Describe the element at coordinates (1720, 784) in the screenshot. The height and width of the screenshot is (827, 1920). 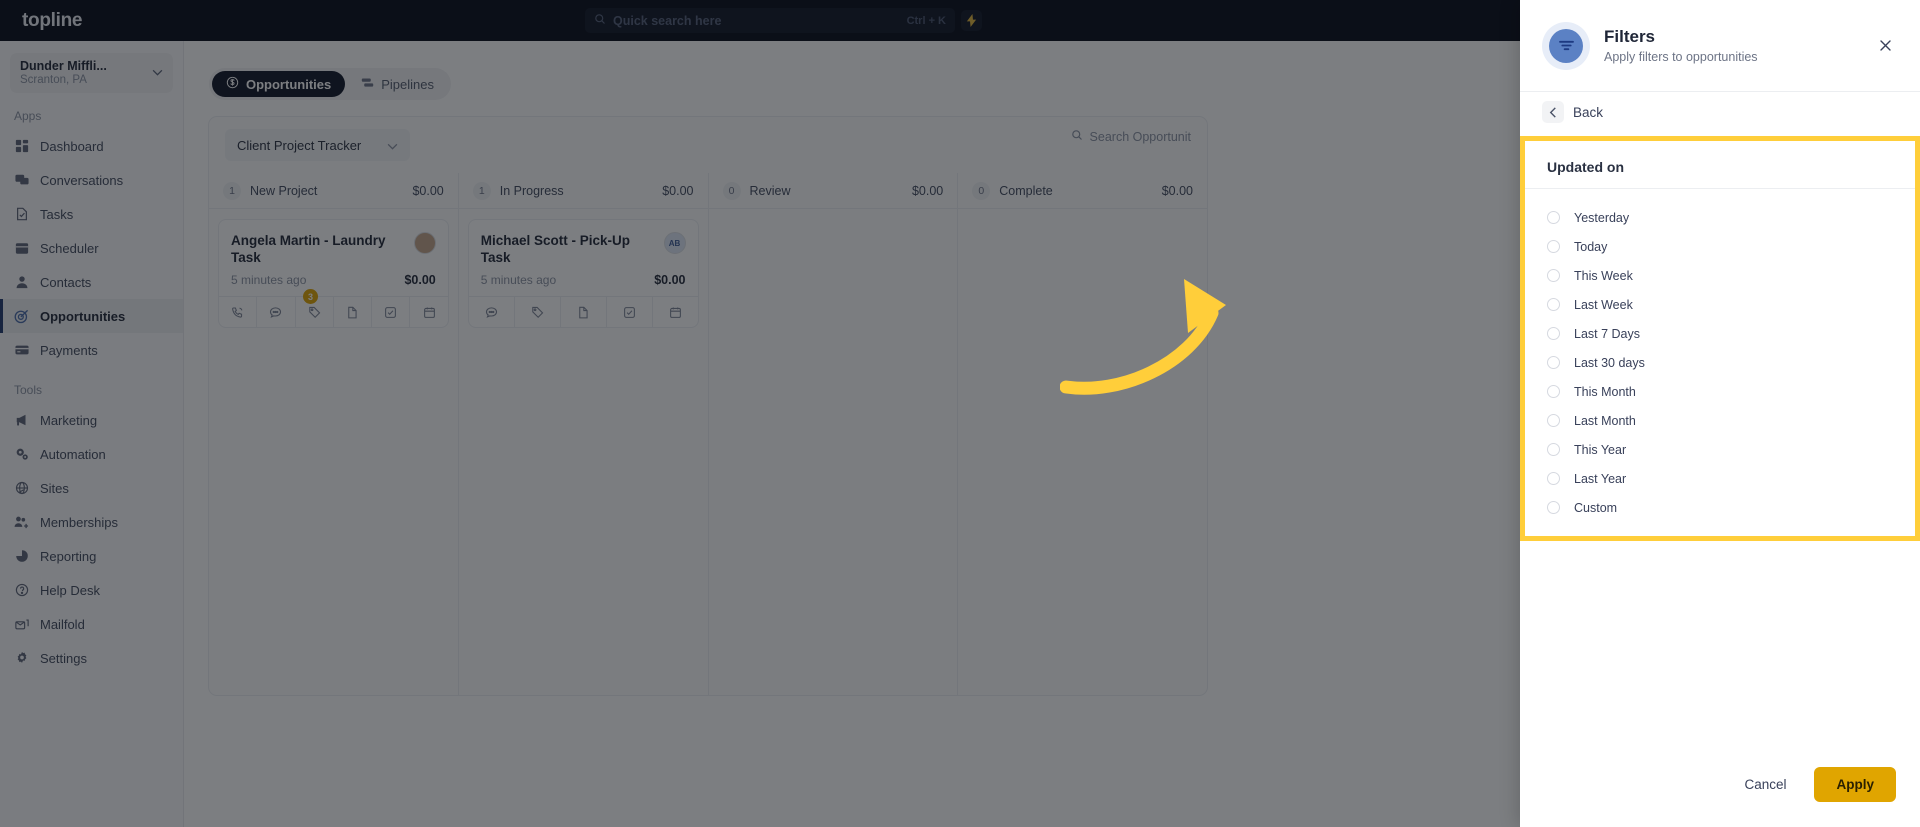
I see `drawer-footer: Cancel Apply` at that location.